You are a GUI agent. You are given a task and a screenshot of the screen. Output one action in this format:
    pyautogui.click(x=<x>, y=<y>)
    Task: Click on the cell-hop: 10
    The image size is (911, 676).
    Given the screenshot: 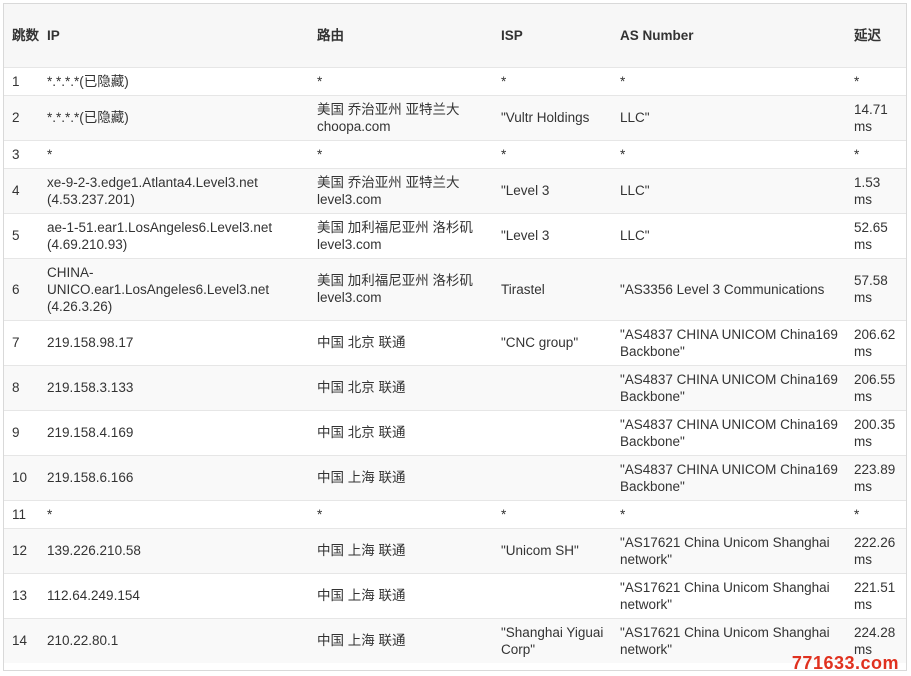 What is the action you would take?
    pyautogui.click(x=20, y=477)
    